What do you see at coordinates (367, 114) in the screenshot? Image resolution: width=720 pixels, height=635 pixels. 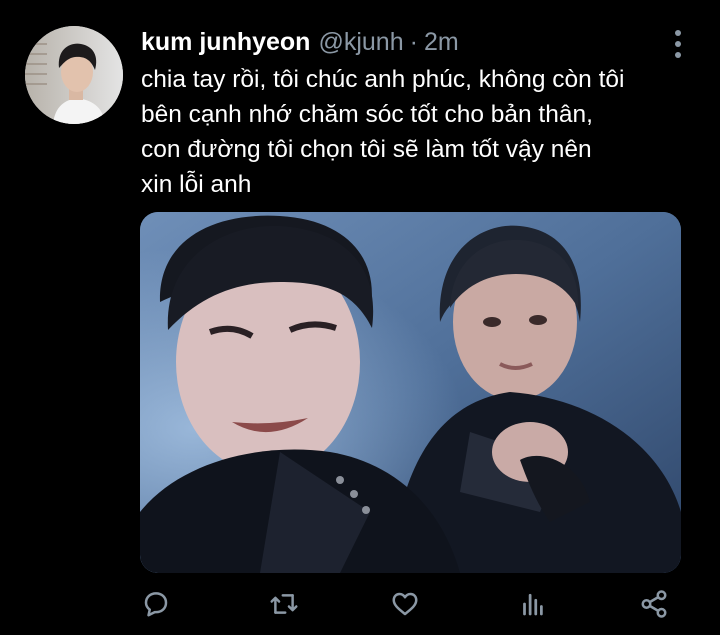 I see `tweet-text-line: bên cạnh nhớ chăm sóc tốt cho bản thân,` at bounding box center [367, 114].